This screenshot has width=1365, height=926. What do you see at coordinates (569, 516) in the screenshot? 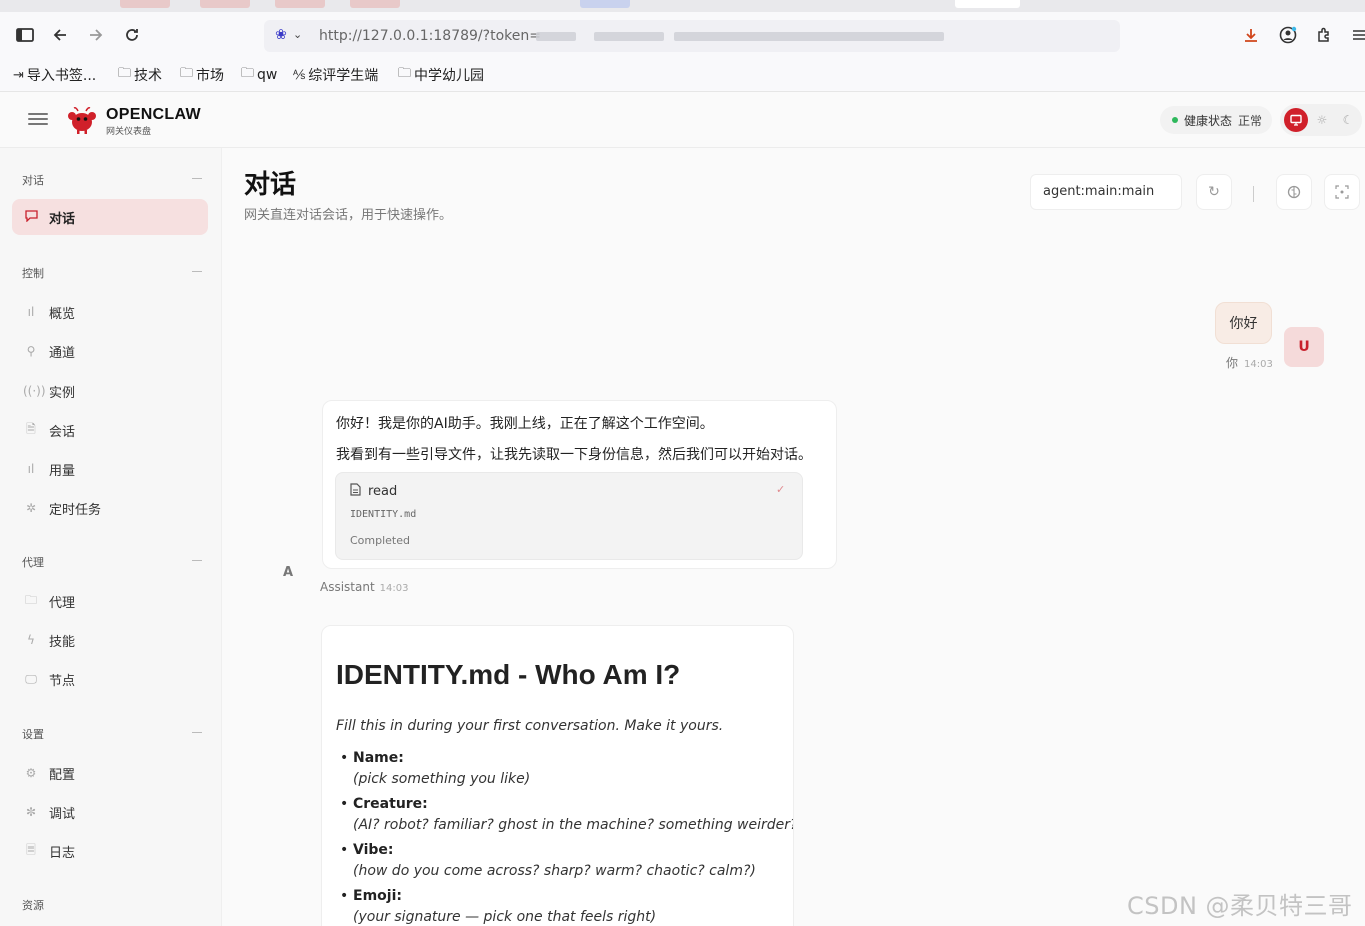
I see `tool-call-card: read IDENTITY.md Completed ✓` at bounding box center [569, 516].